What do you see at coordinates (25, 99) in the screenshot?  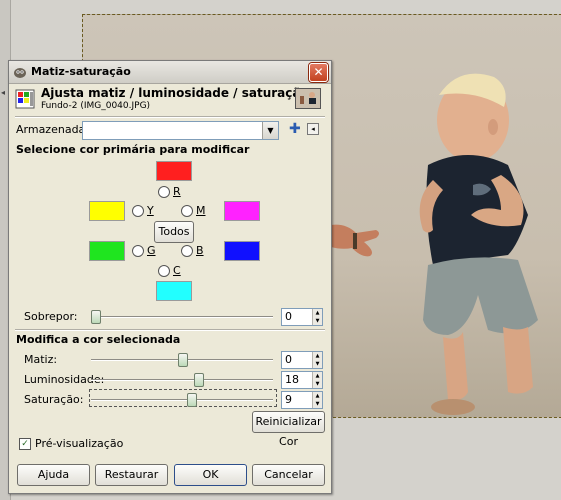 I see `hue-saturation-icon` at bounding box center [25, 99].